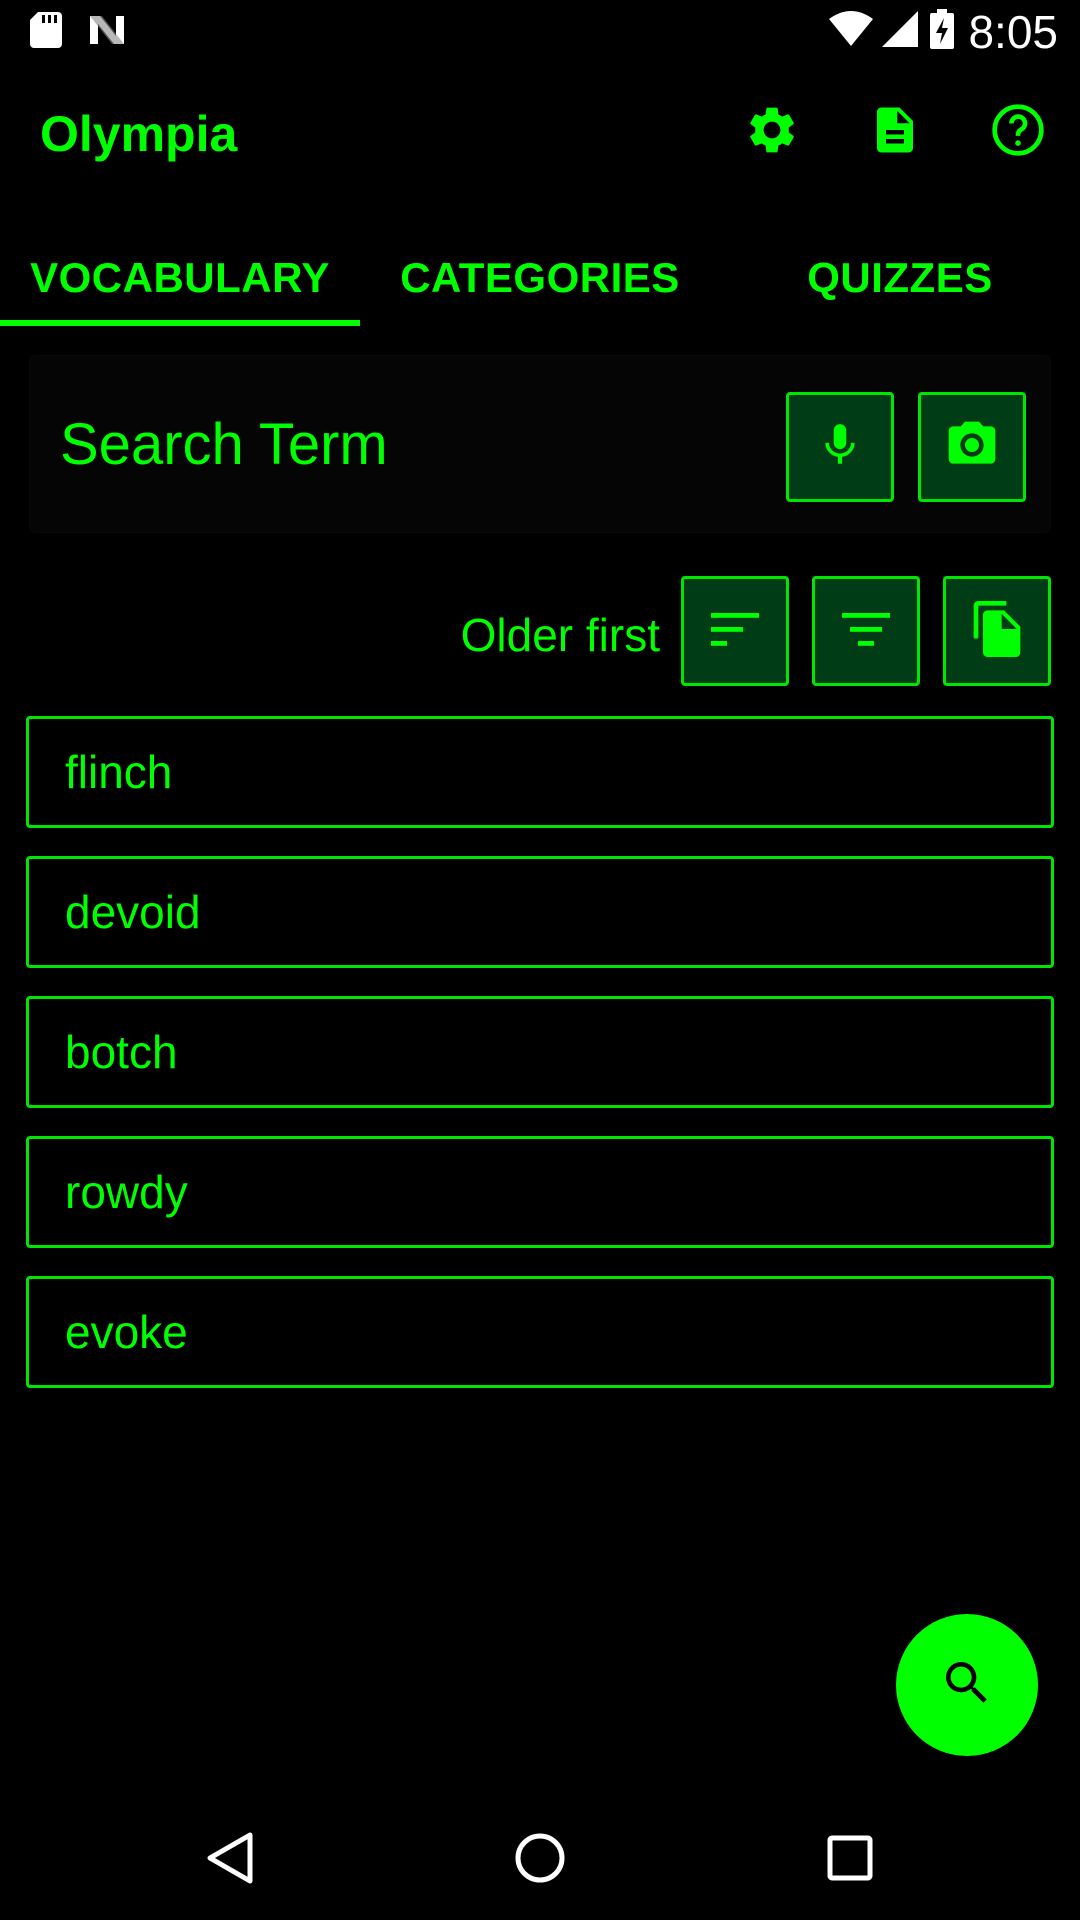  What do you see at coordinates (1013, 31) in the screenshot?
I see `clock: 8:05` at bounding box center [1013, 31].